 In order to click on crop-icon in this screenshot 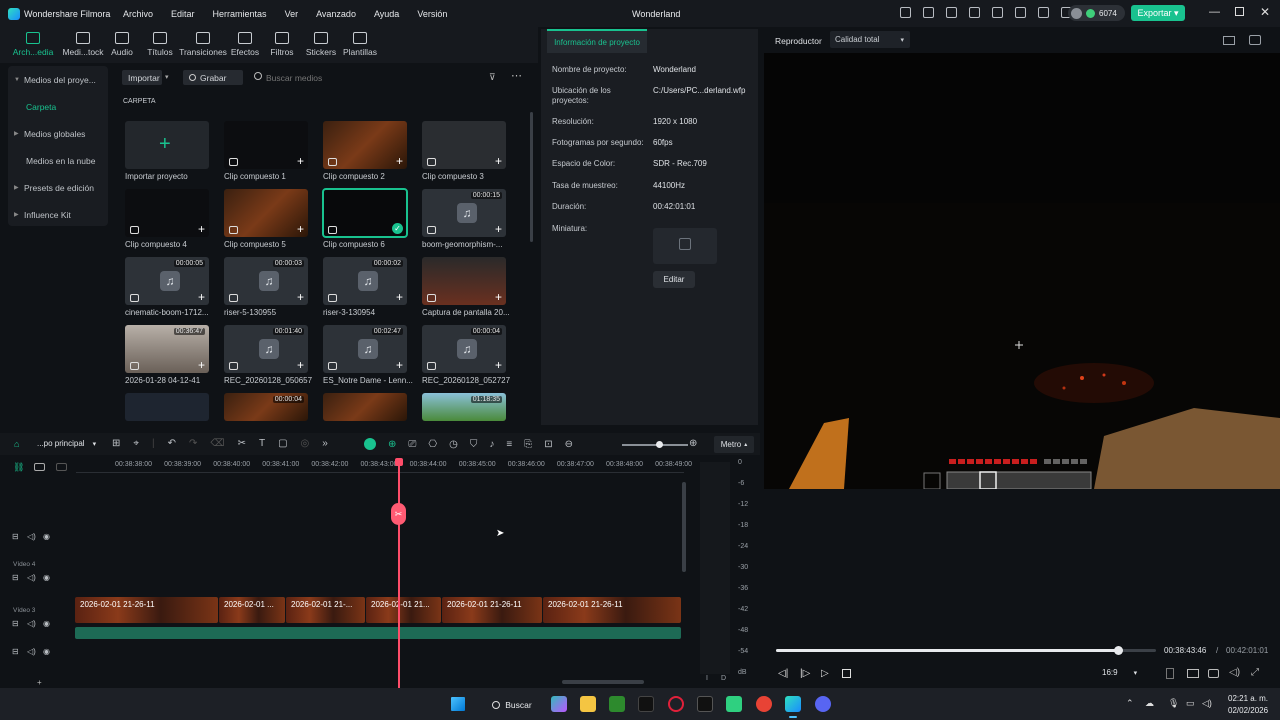, I will do `click(1170, 673)`.